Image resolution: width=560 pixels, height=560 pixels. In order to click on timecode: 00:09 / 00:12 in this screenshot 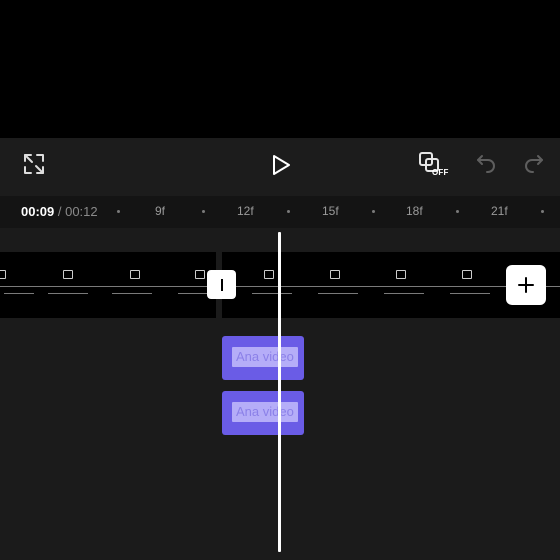, I will do `click(59, 211)`.